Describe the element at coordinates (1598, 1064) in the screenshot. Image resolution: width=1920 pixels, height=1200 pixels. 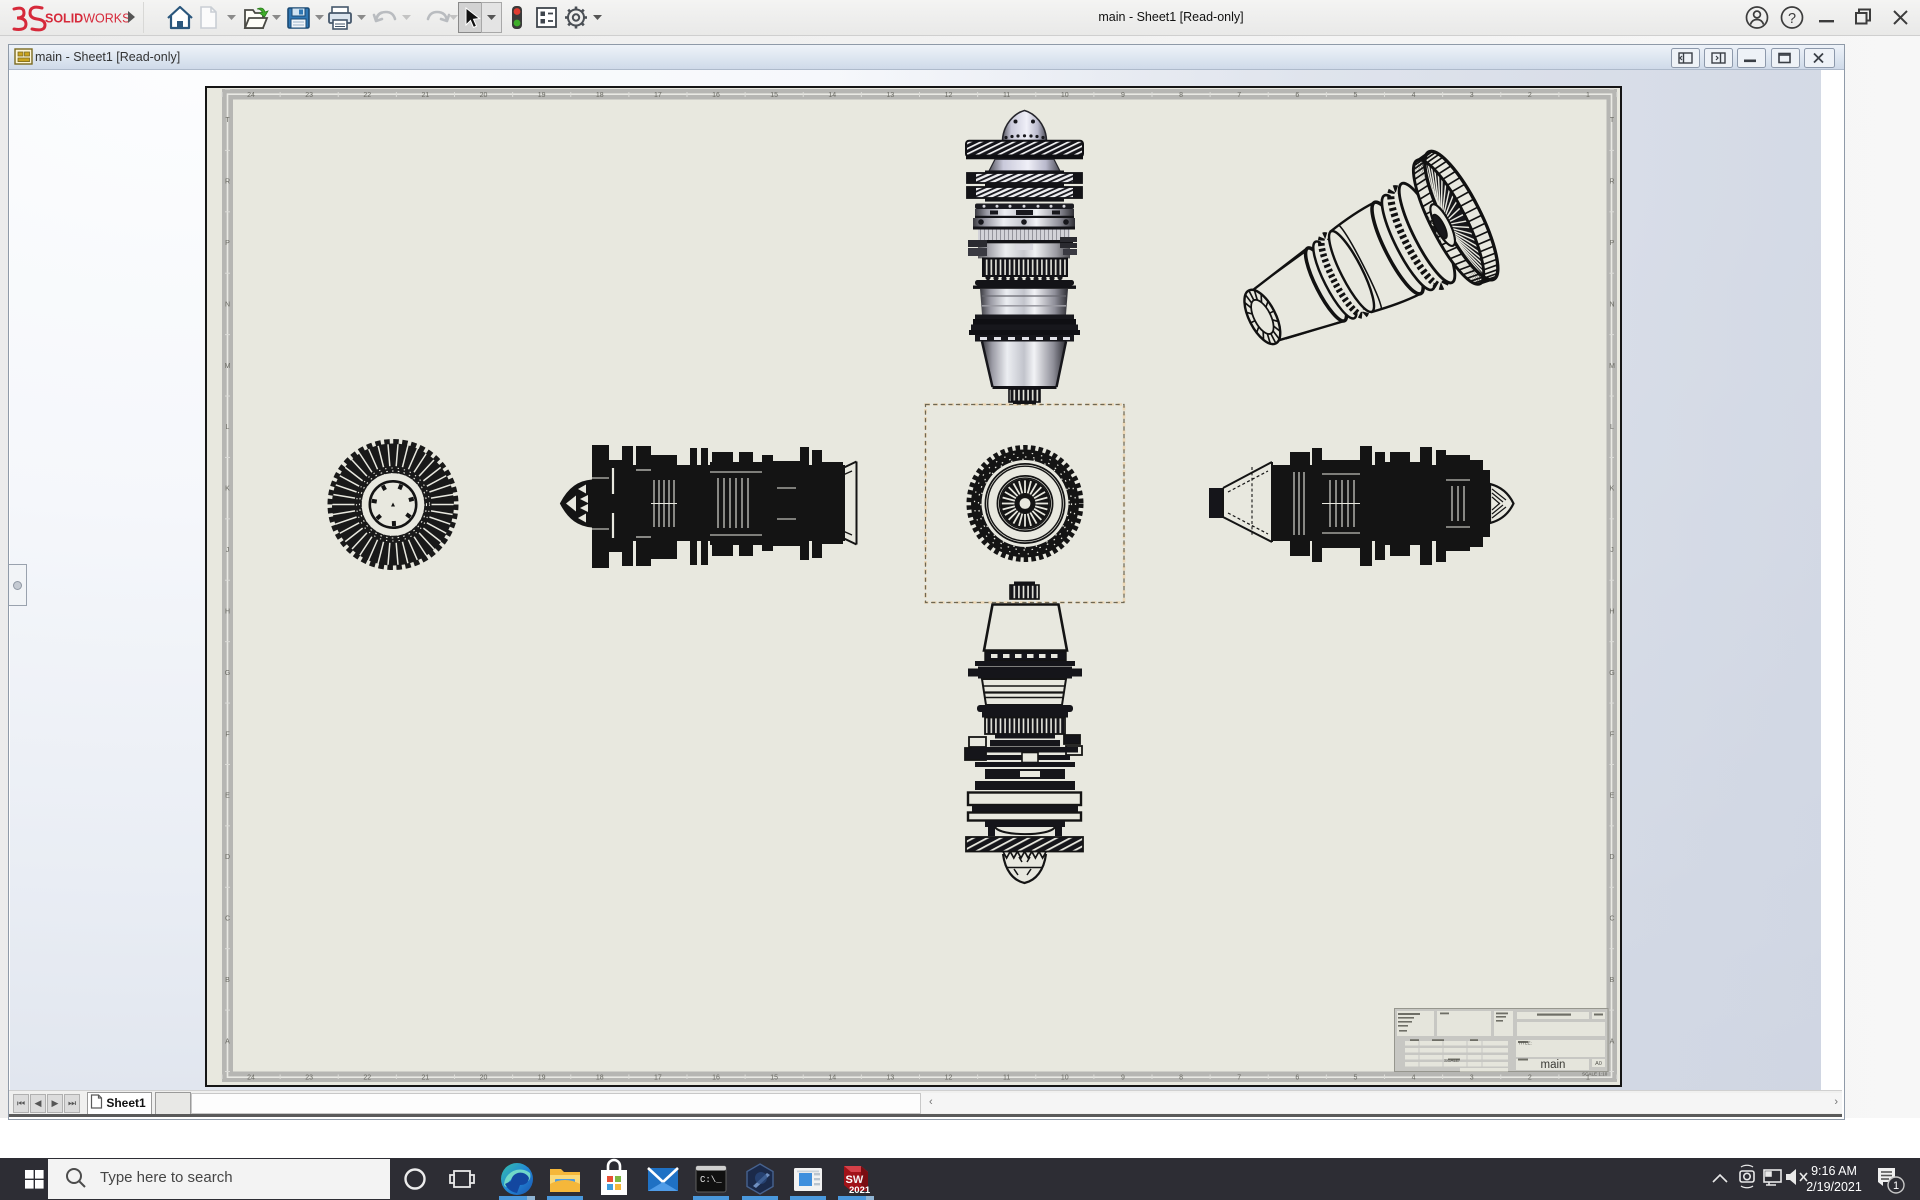
I see `svg-text: A0` at that location.